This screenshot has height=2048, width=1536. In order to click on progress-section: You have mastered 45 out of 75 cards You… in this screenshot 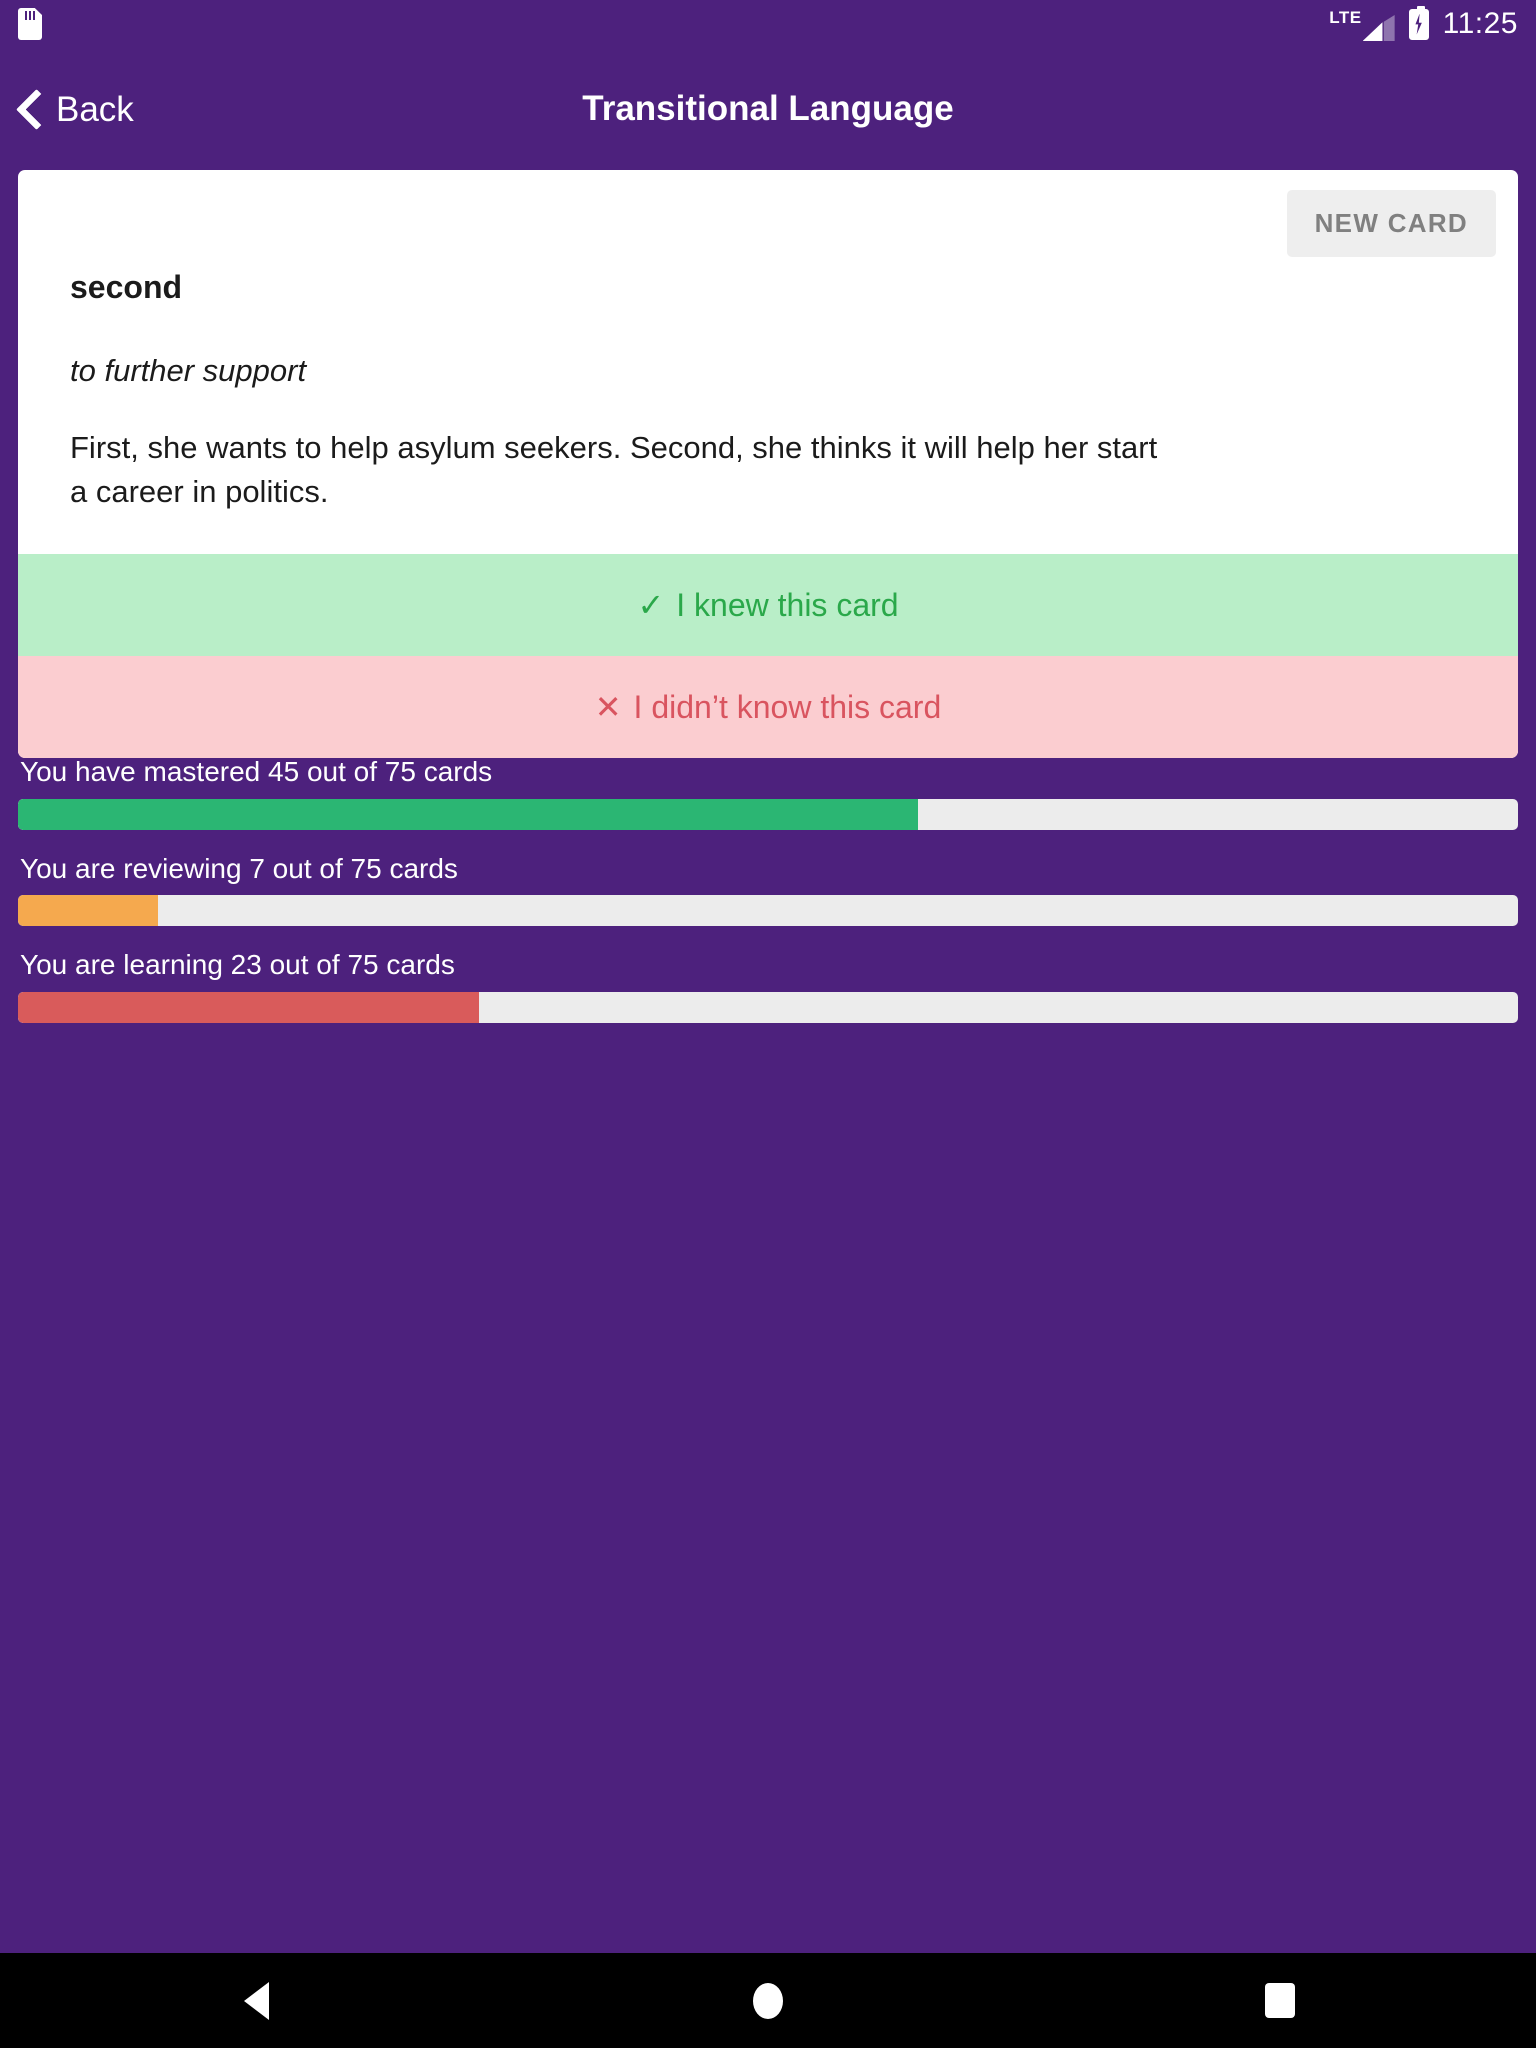, I will do `click(768, 900)`.